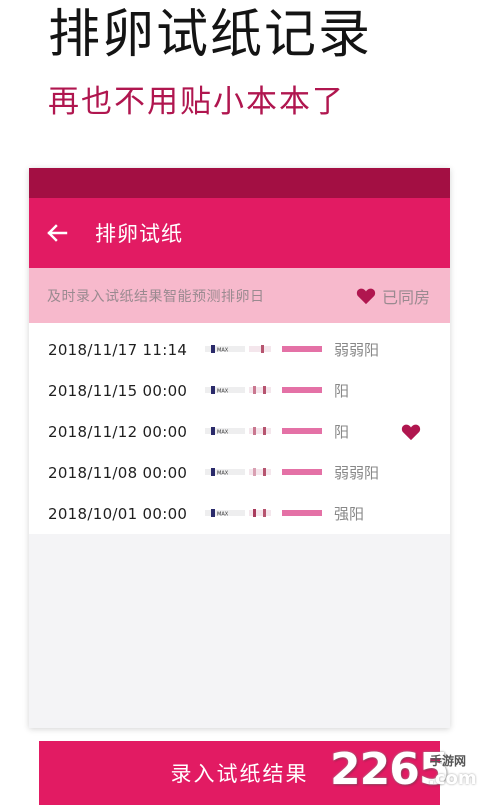  I want to click on info-bar: 及时录入试纸结果智能预测排卵日 已同房, so click(239, 295).